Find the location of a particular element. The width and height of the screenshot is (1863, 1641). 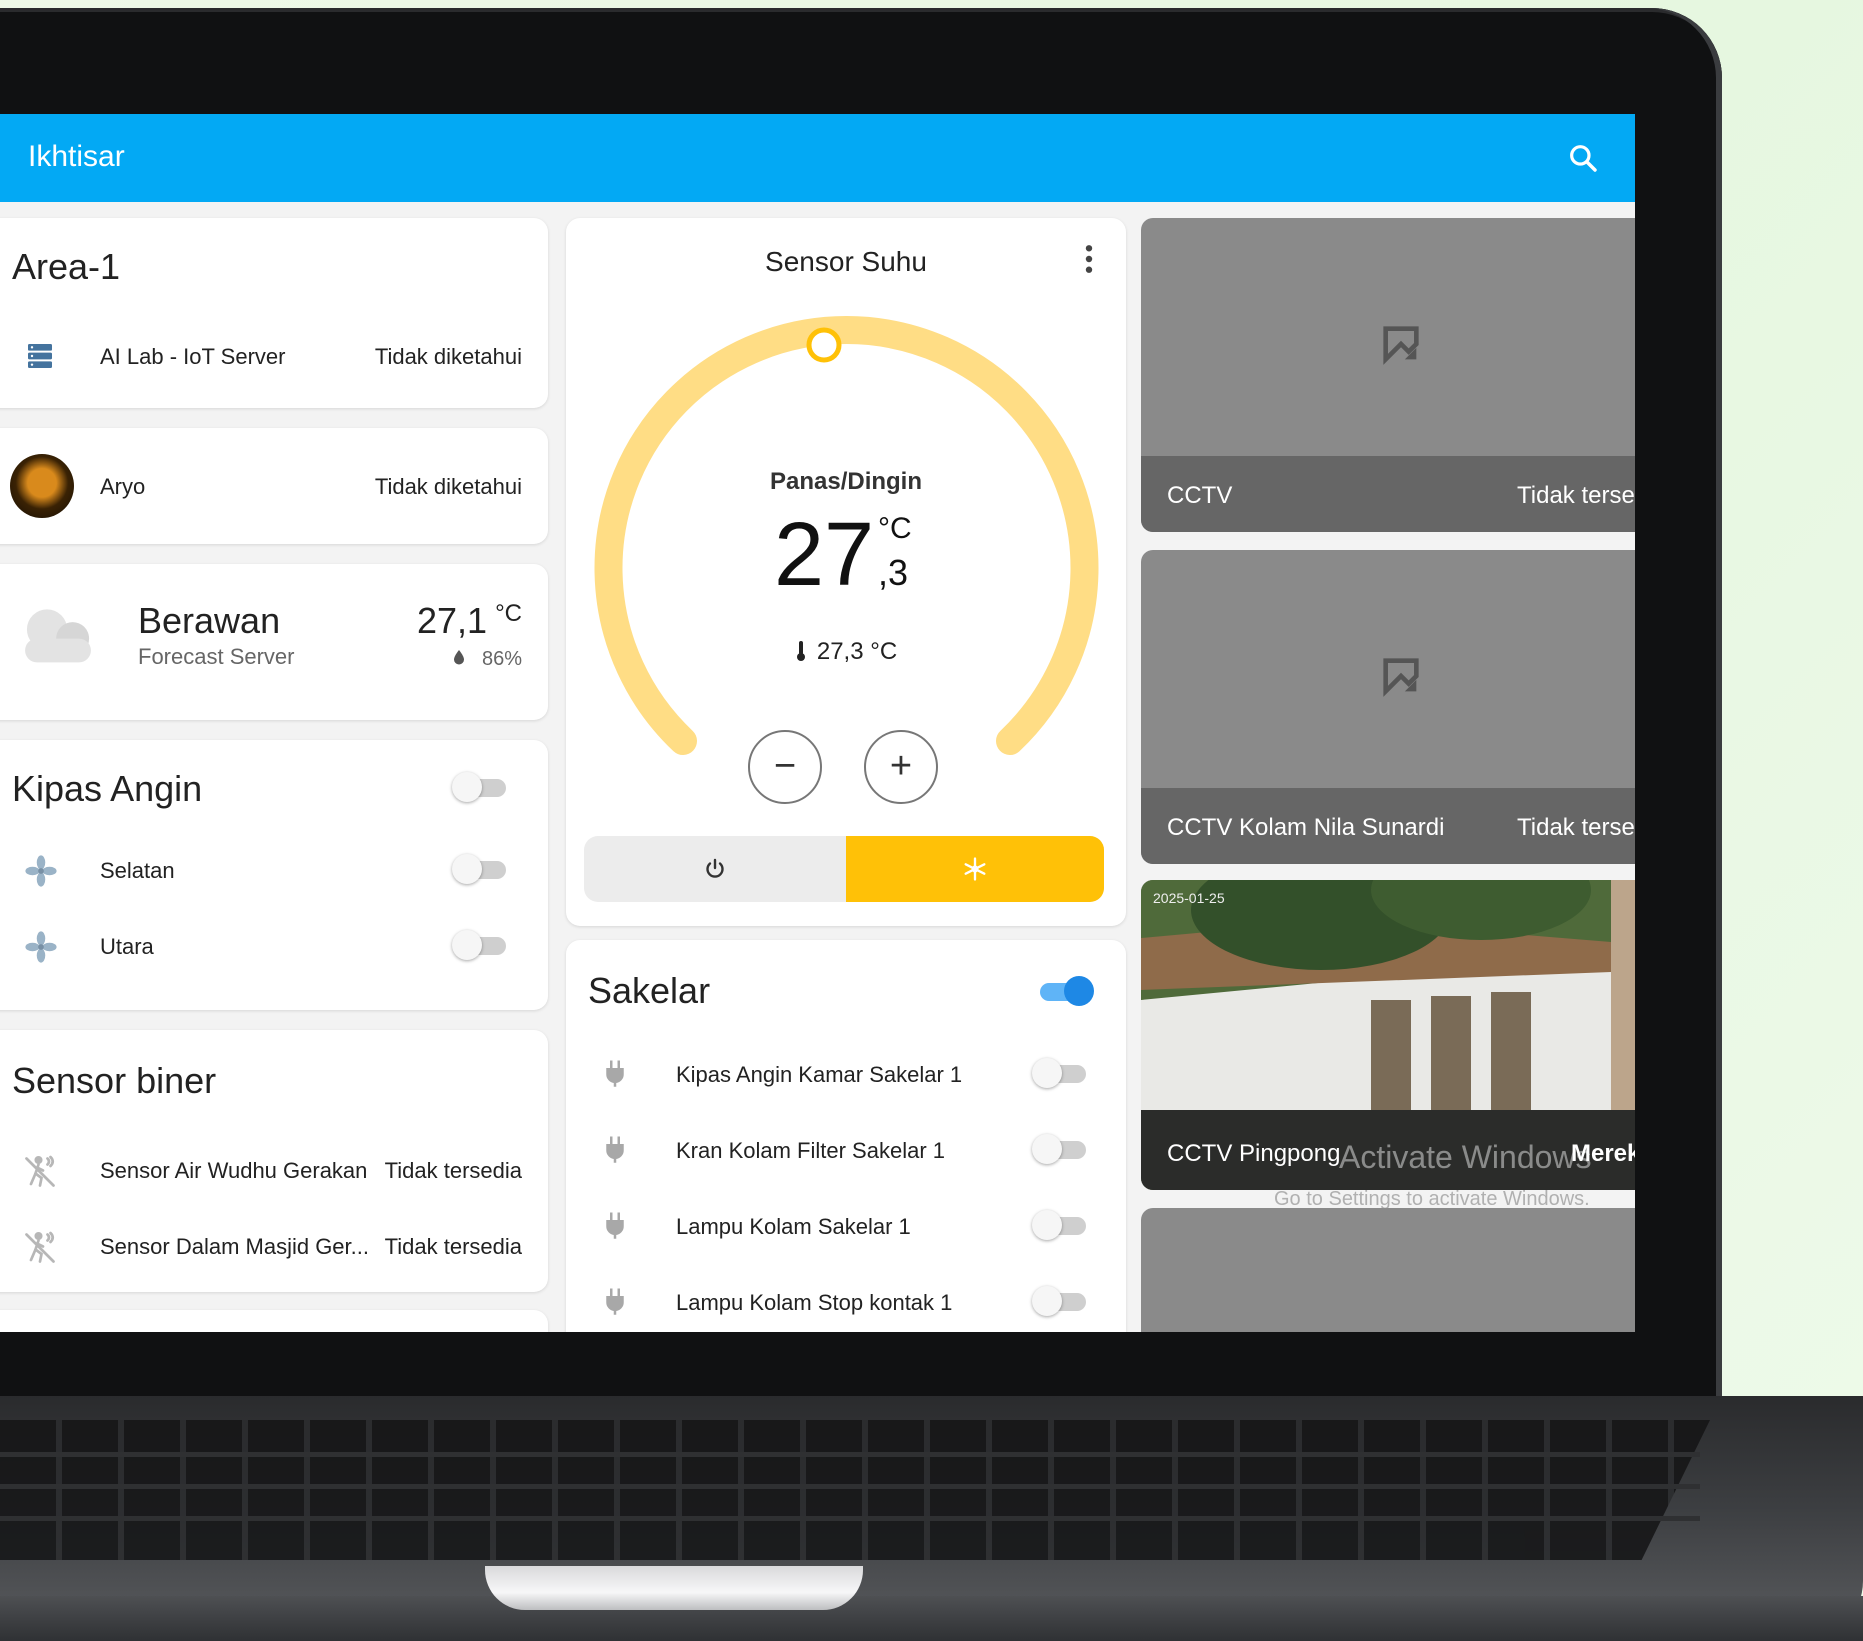

keyboard is located at coordinates (855, 1490).